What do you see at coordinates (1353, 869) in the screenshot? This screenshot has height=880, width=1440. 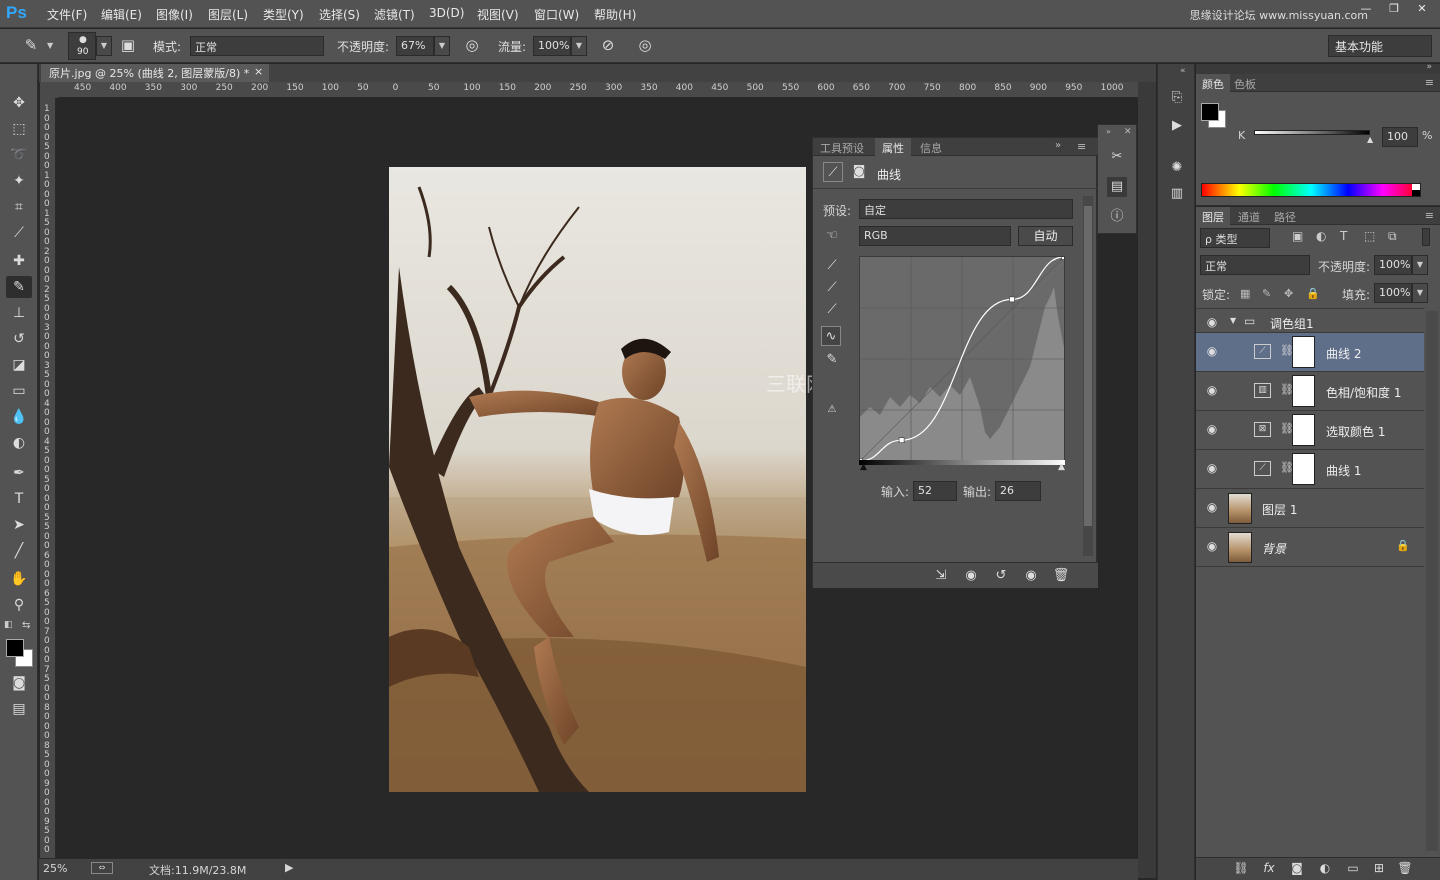 I see `new-group-icon: ▭` at bounding box center [1353, 869].